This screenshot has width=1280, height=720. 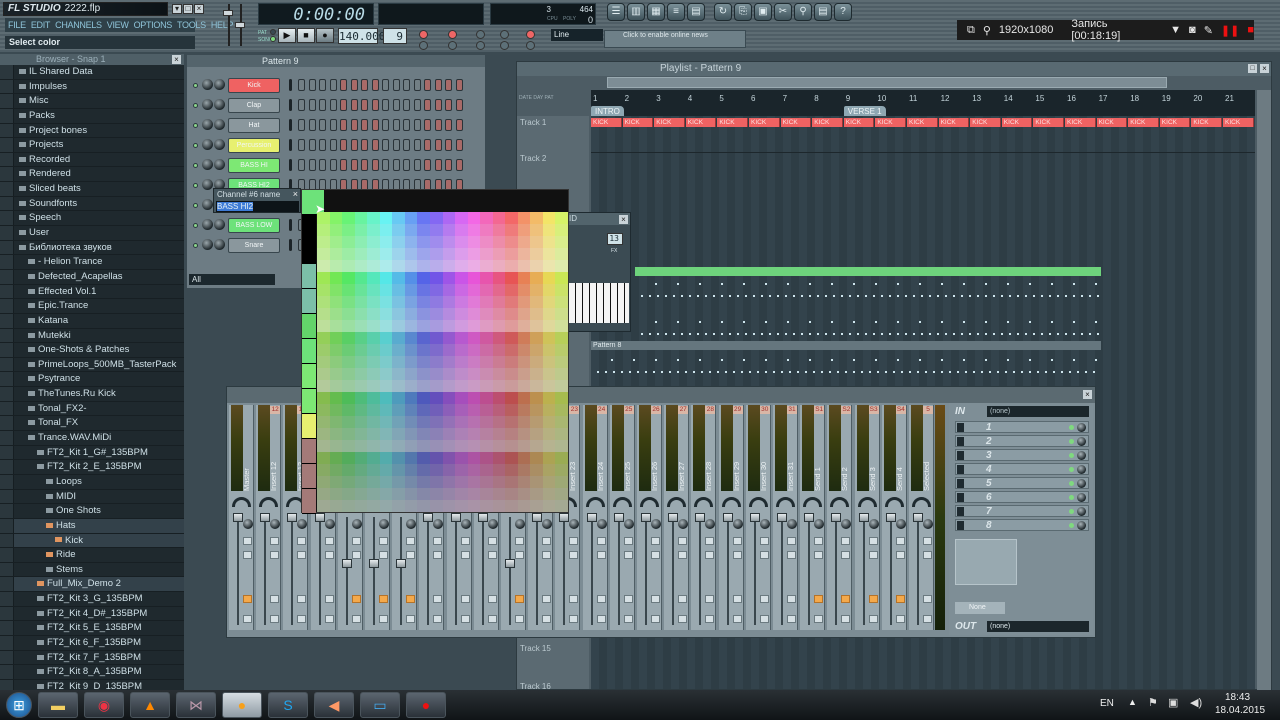 What do you see at coordinates (743, 12) in the screenshot?
I see `save-icon: ⎘` at bounding box center [743, 12].